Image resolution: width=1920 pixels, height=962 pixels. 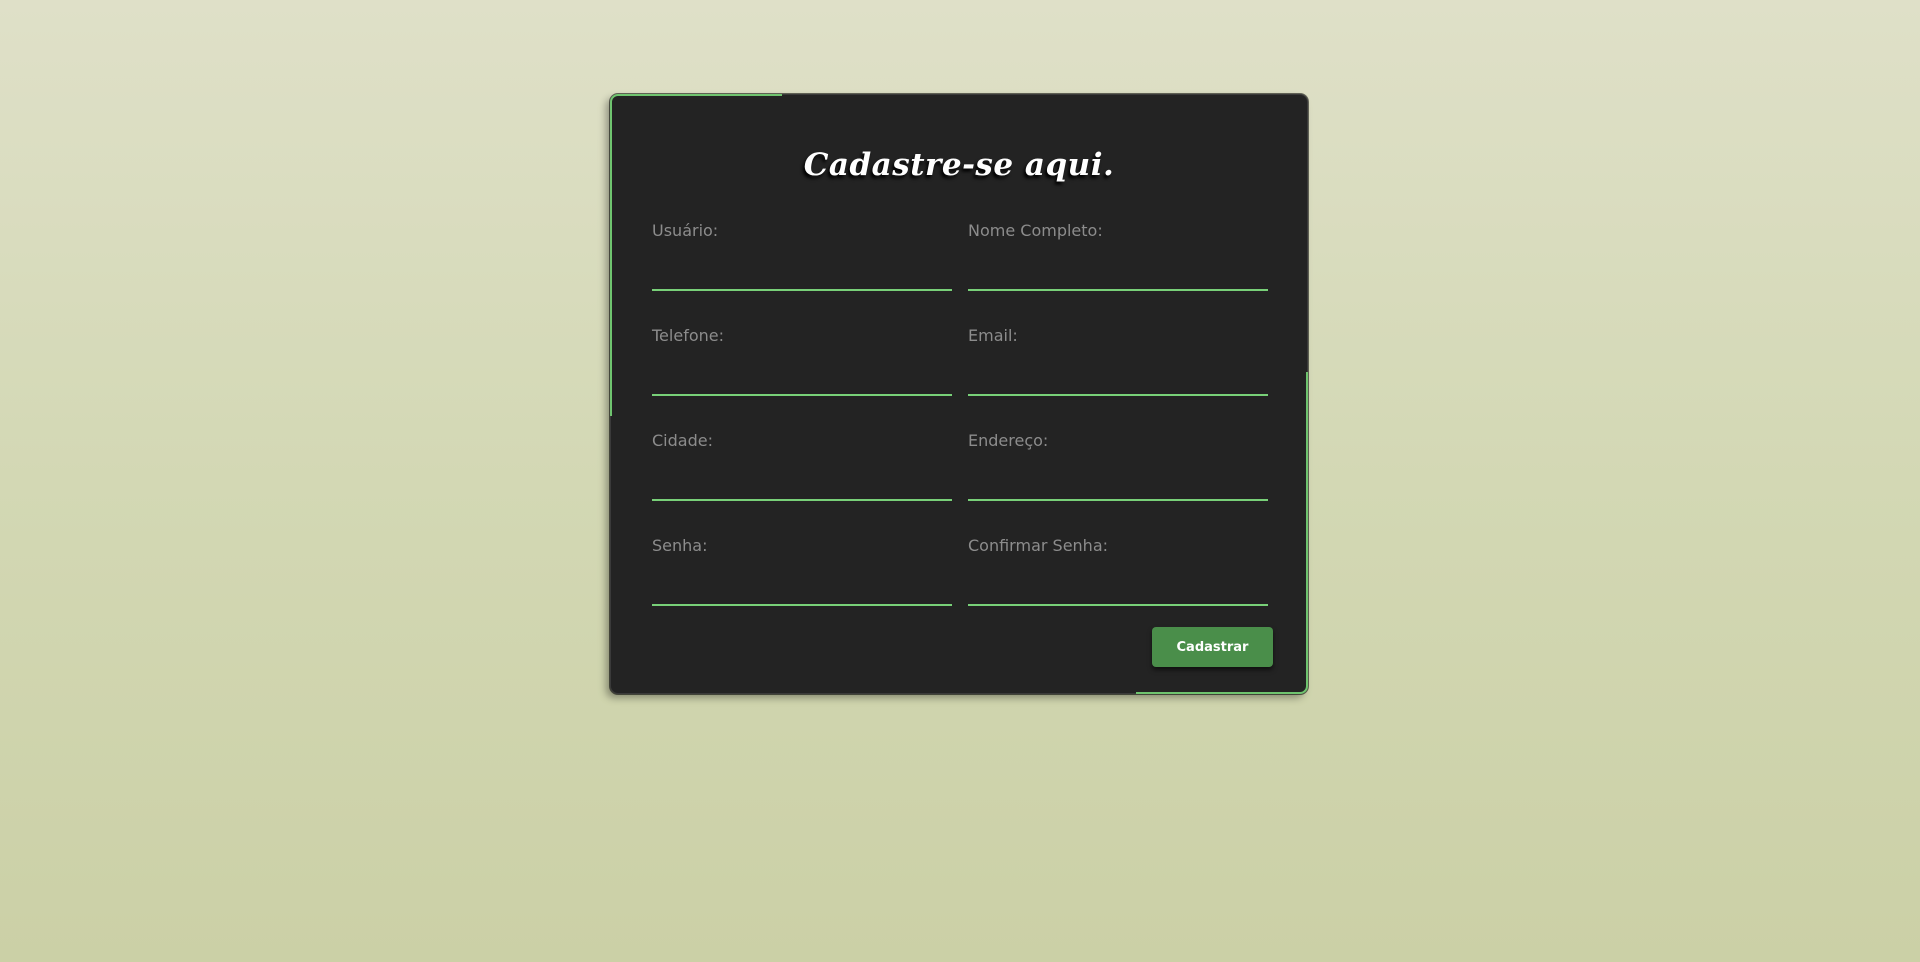 What do you see at coordinates (959, 165) in the screenshot?
I see `form-title: Cadastre-se aqui.` at bounding box center [959, 165].